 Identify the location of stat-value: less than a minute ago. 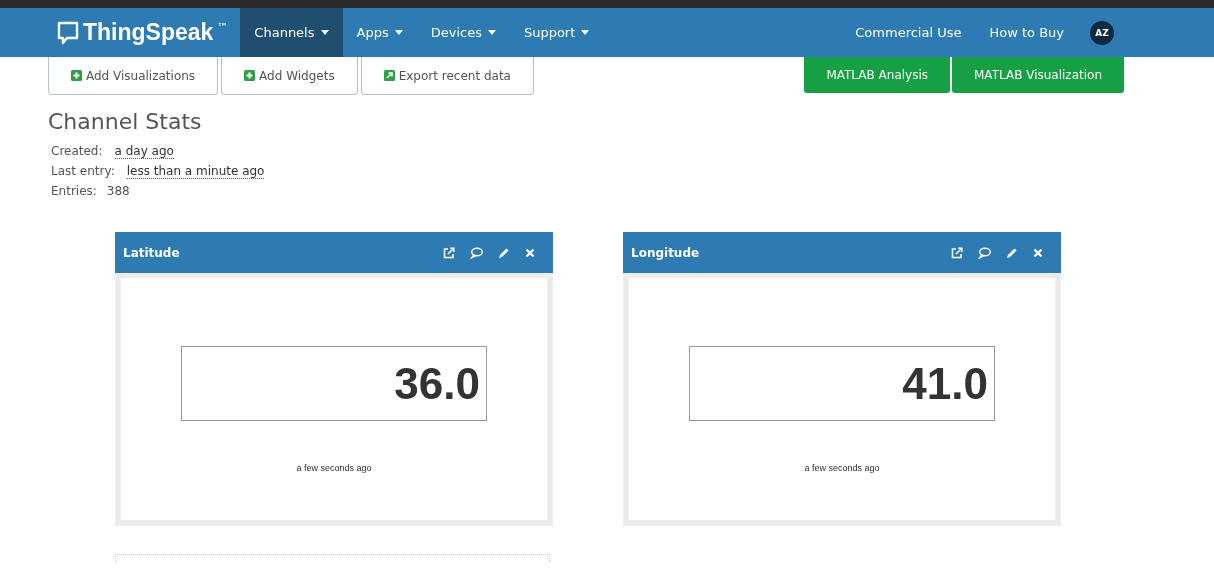
(195, 171).